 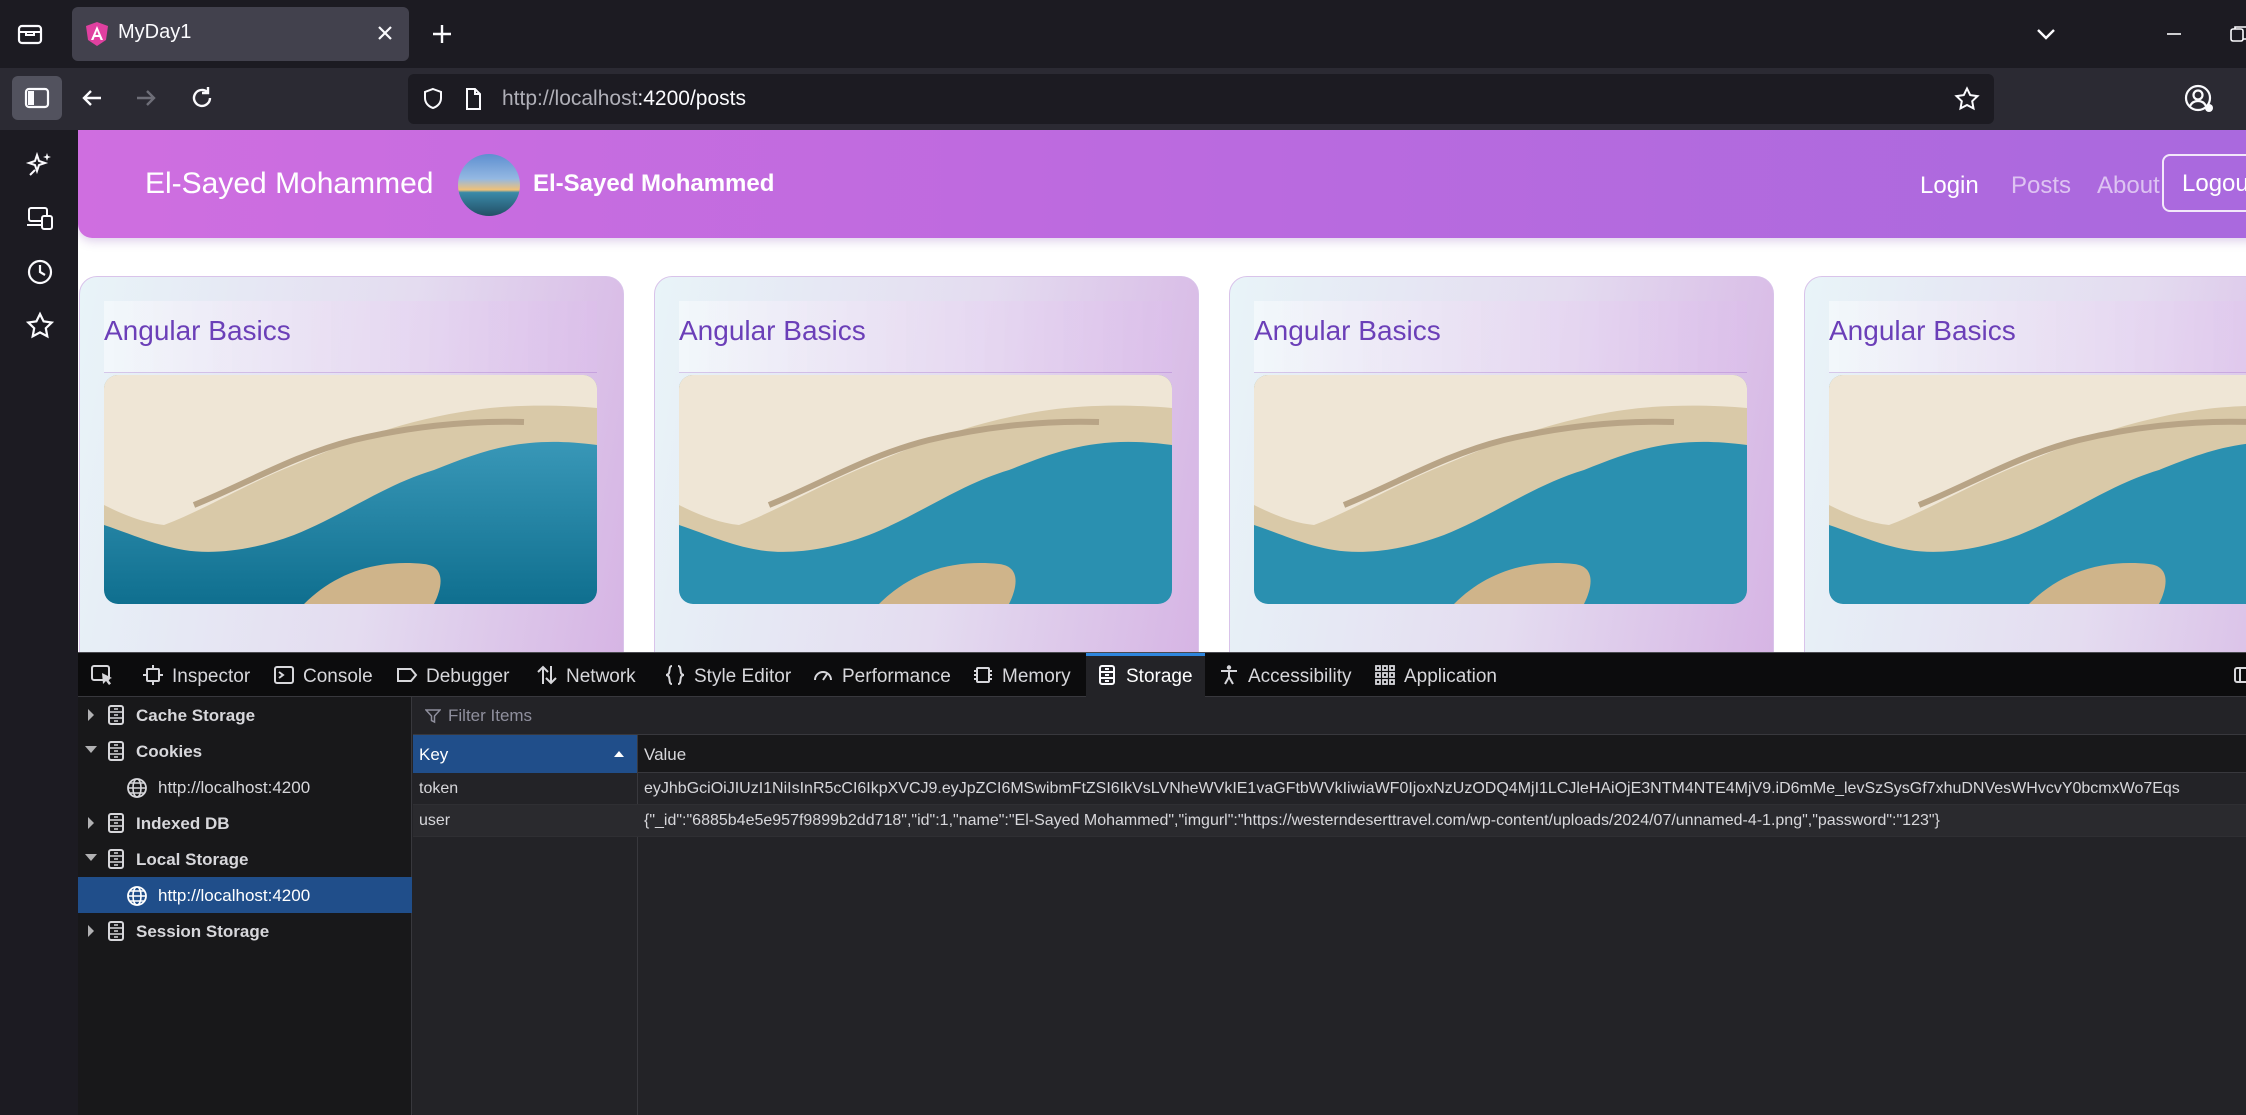 What do you see at coordinates (40, 164) in the screenshot?
I see `ai-sparkle-icon` at bounding box center [40, 164].